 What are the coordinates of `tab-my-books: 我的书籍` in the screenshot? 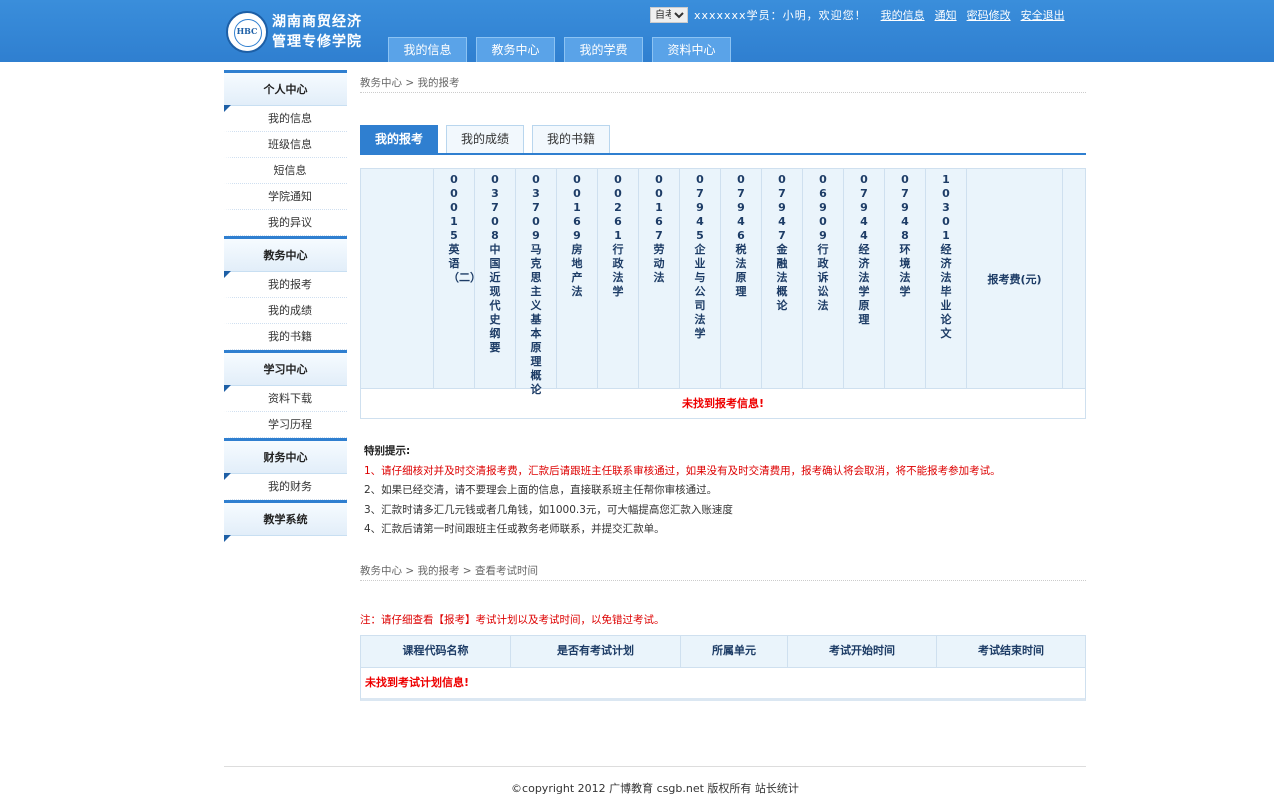 It's located at (571, 139).